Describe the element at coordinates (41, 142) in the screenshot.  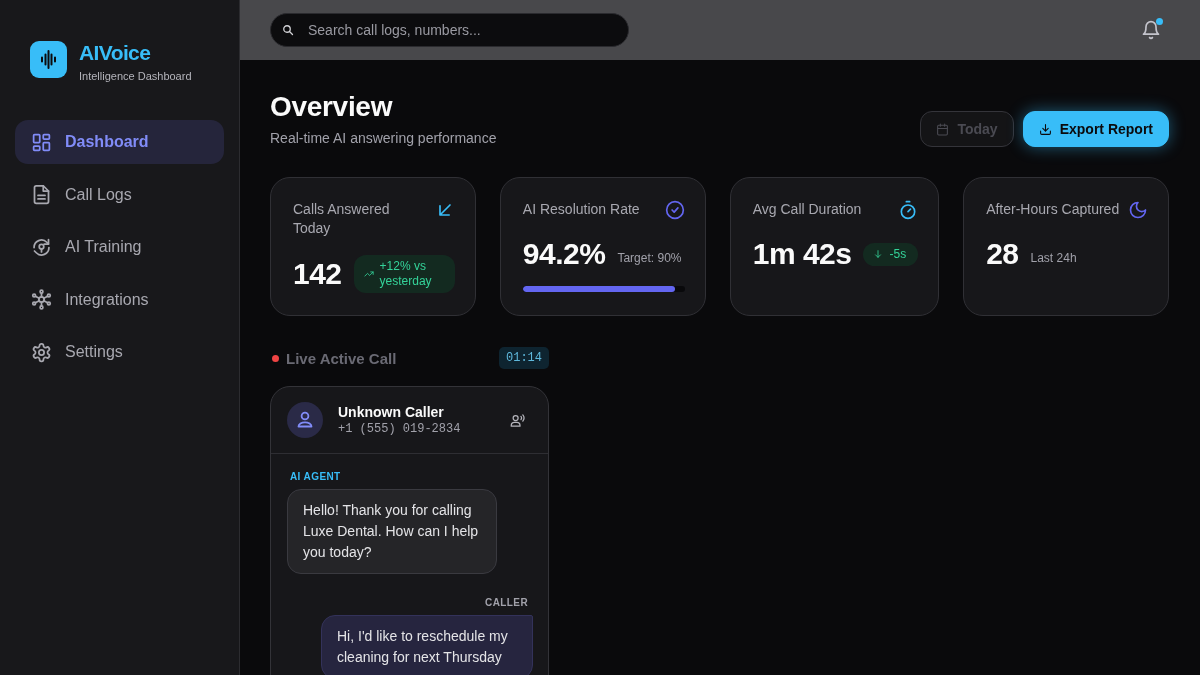
I see `grid-icon` at that location.